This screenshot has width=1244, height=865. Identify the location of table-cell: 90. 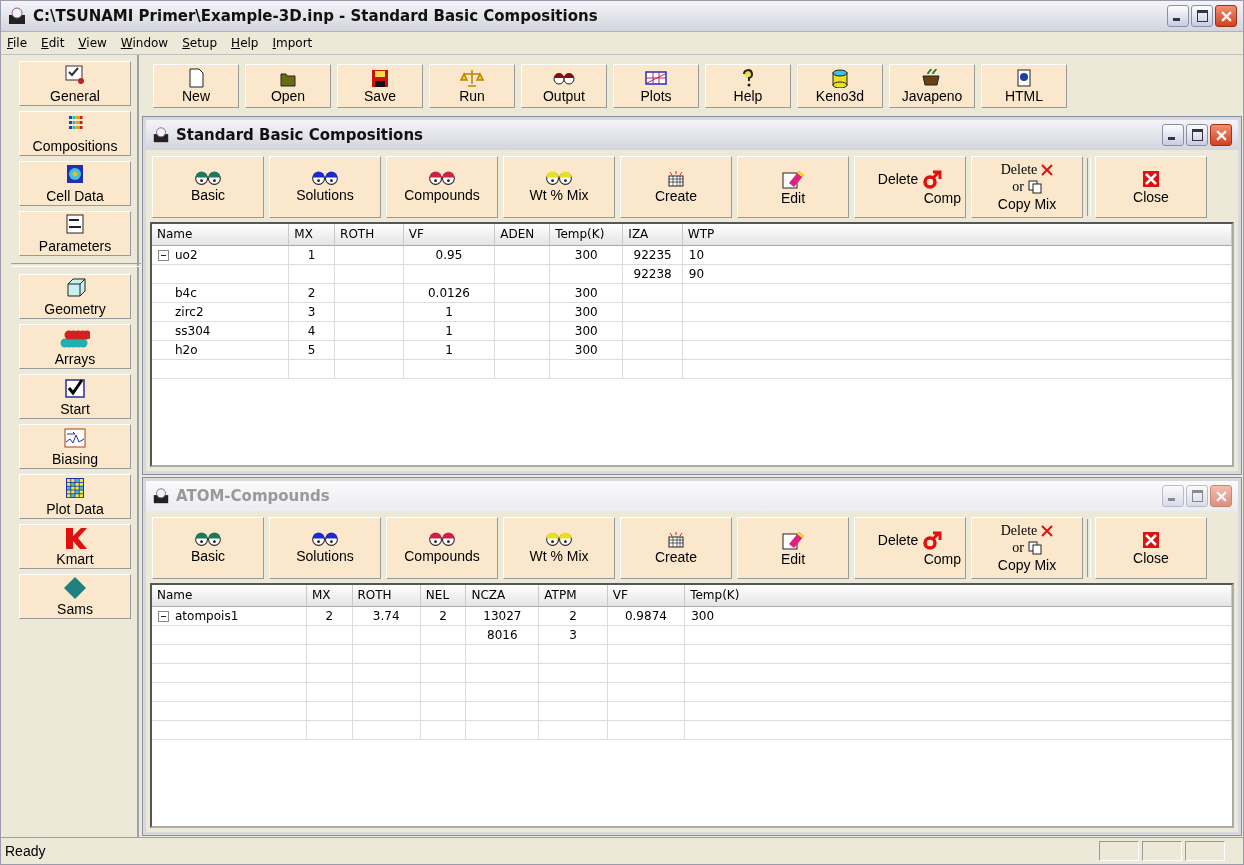
(957, 274).